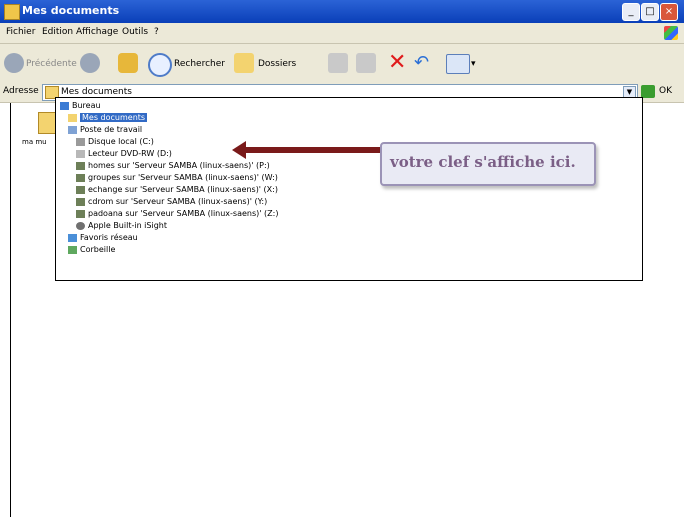  What do you see at coordinates (160, 65) in the screenshot?
I see `search-icon` at bounding box center [160, 65].